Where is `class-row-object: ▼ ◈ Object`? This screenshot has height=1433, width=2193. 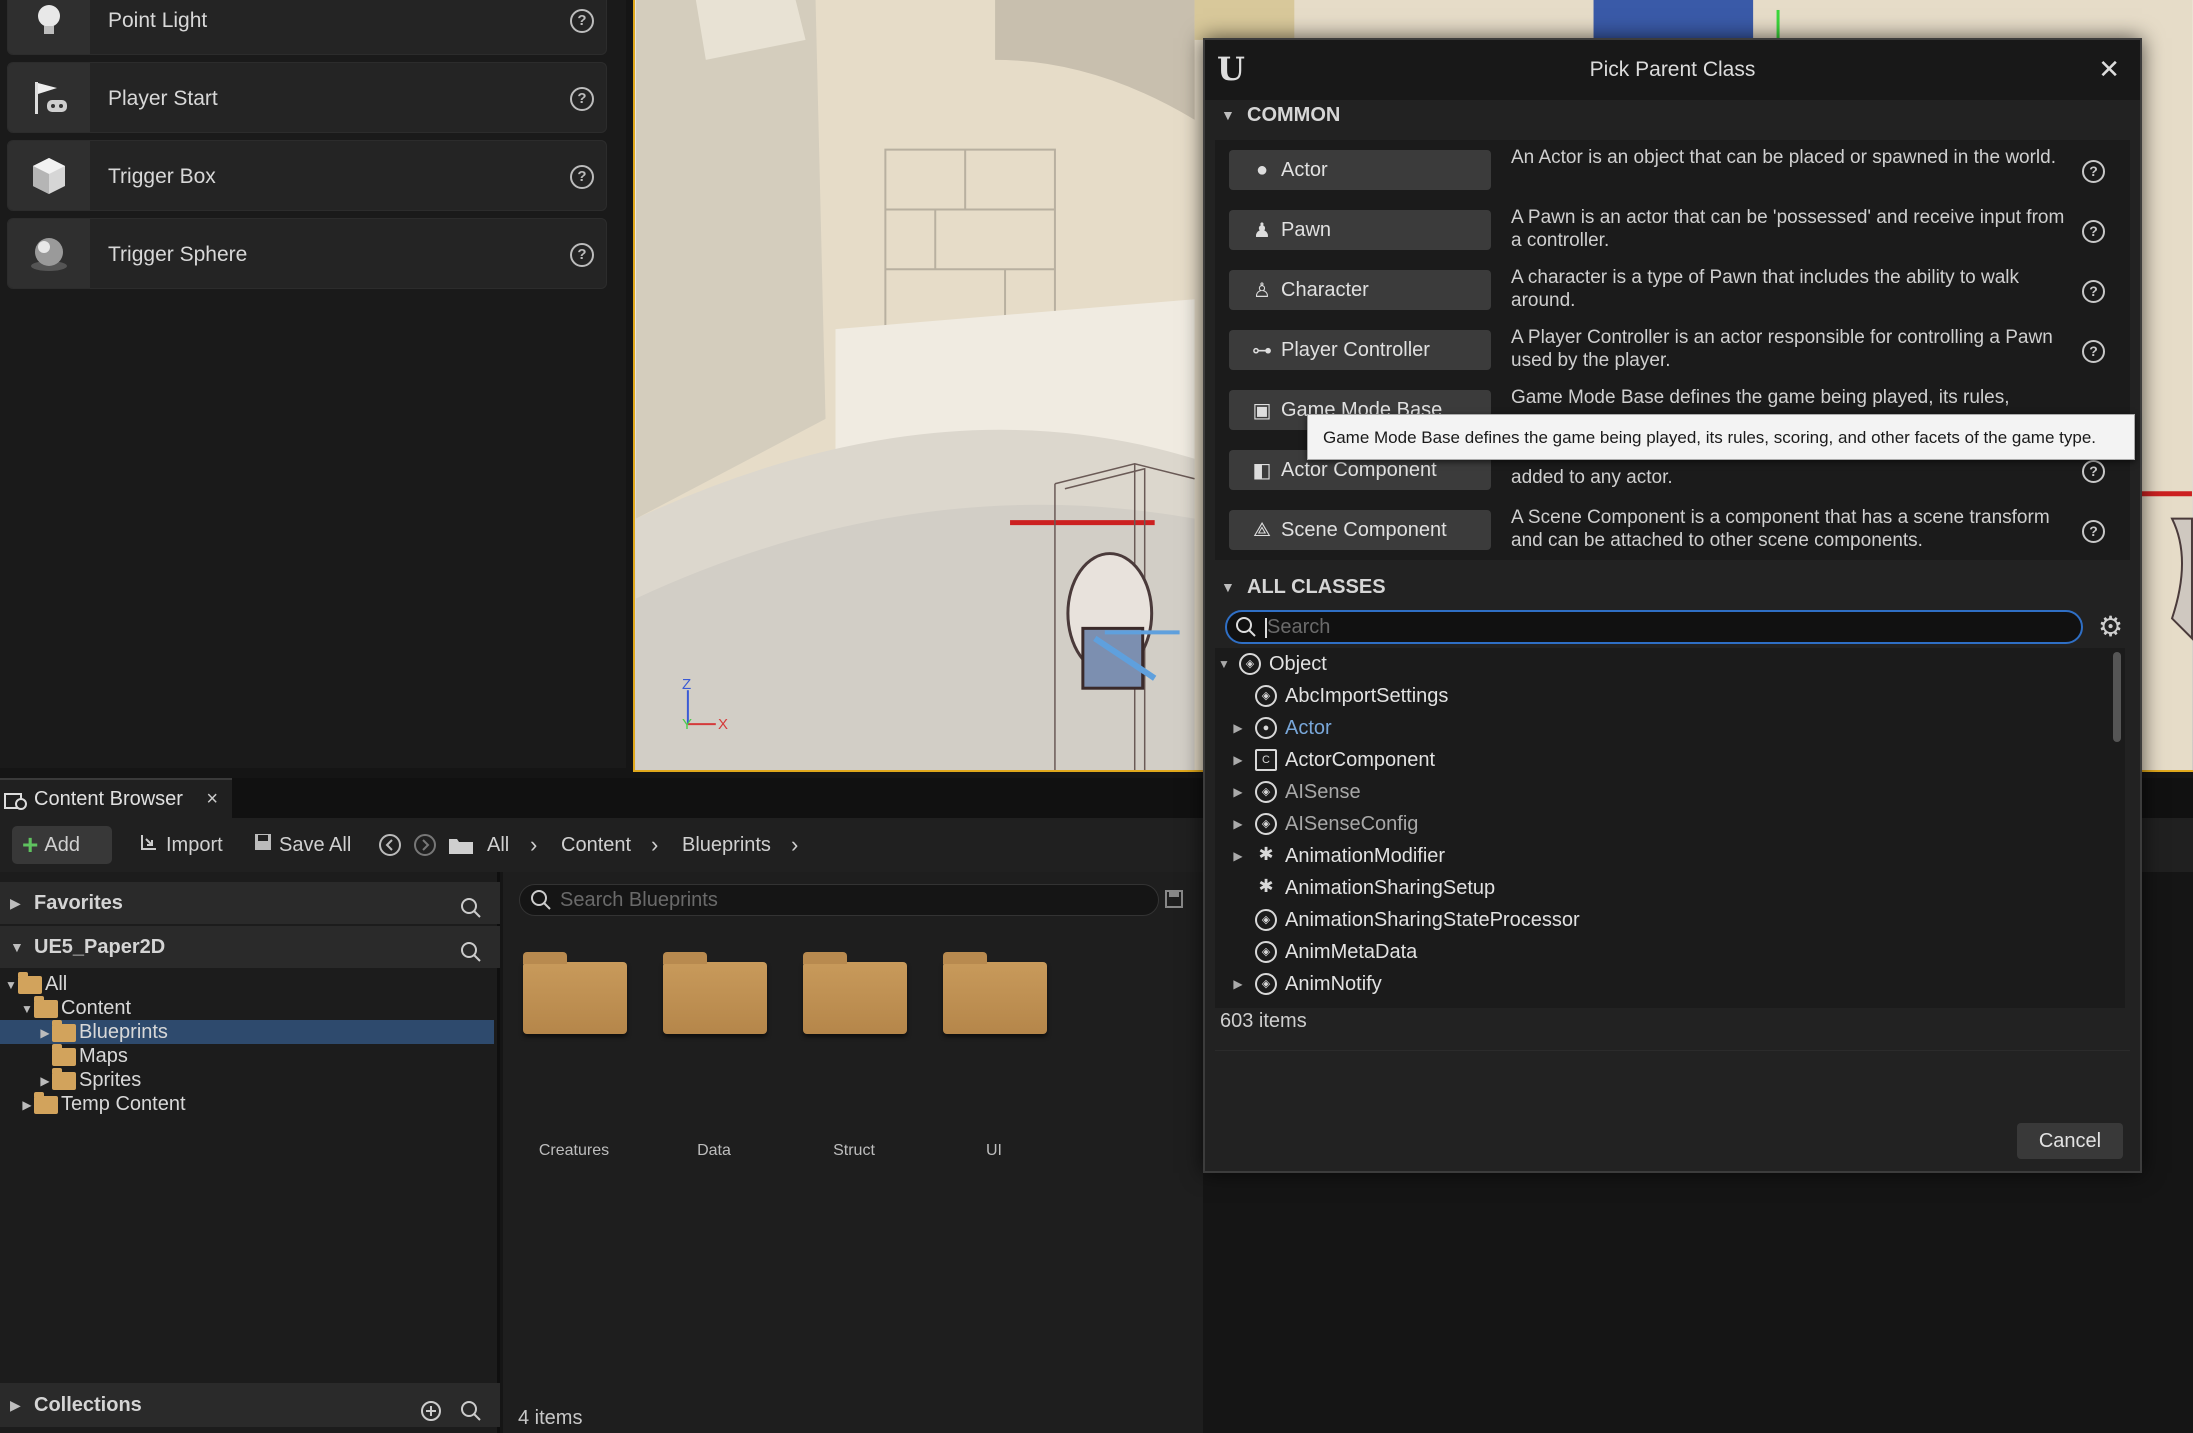 class-row-object: ▼ ◈ Object is located at coordinates (1660, 664).